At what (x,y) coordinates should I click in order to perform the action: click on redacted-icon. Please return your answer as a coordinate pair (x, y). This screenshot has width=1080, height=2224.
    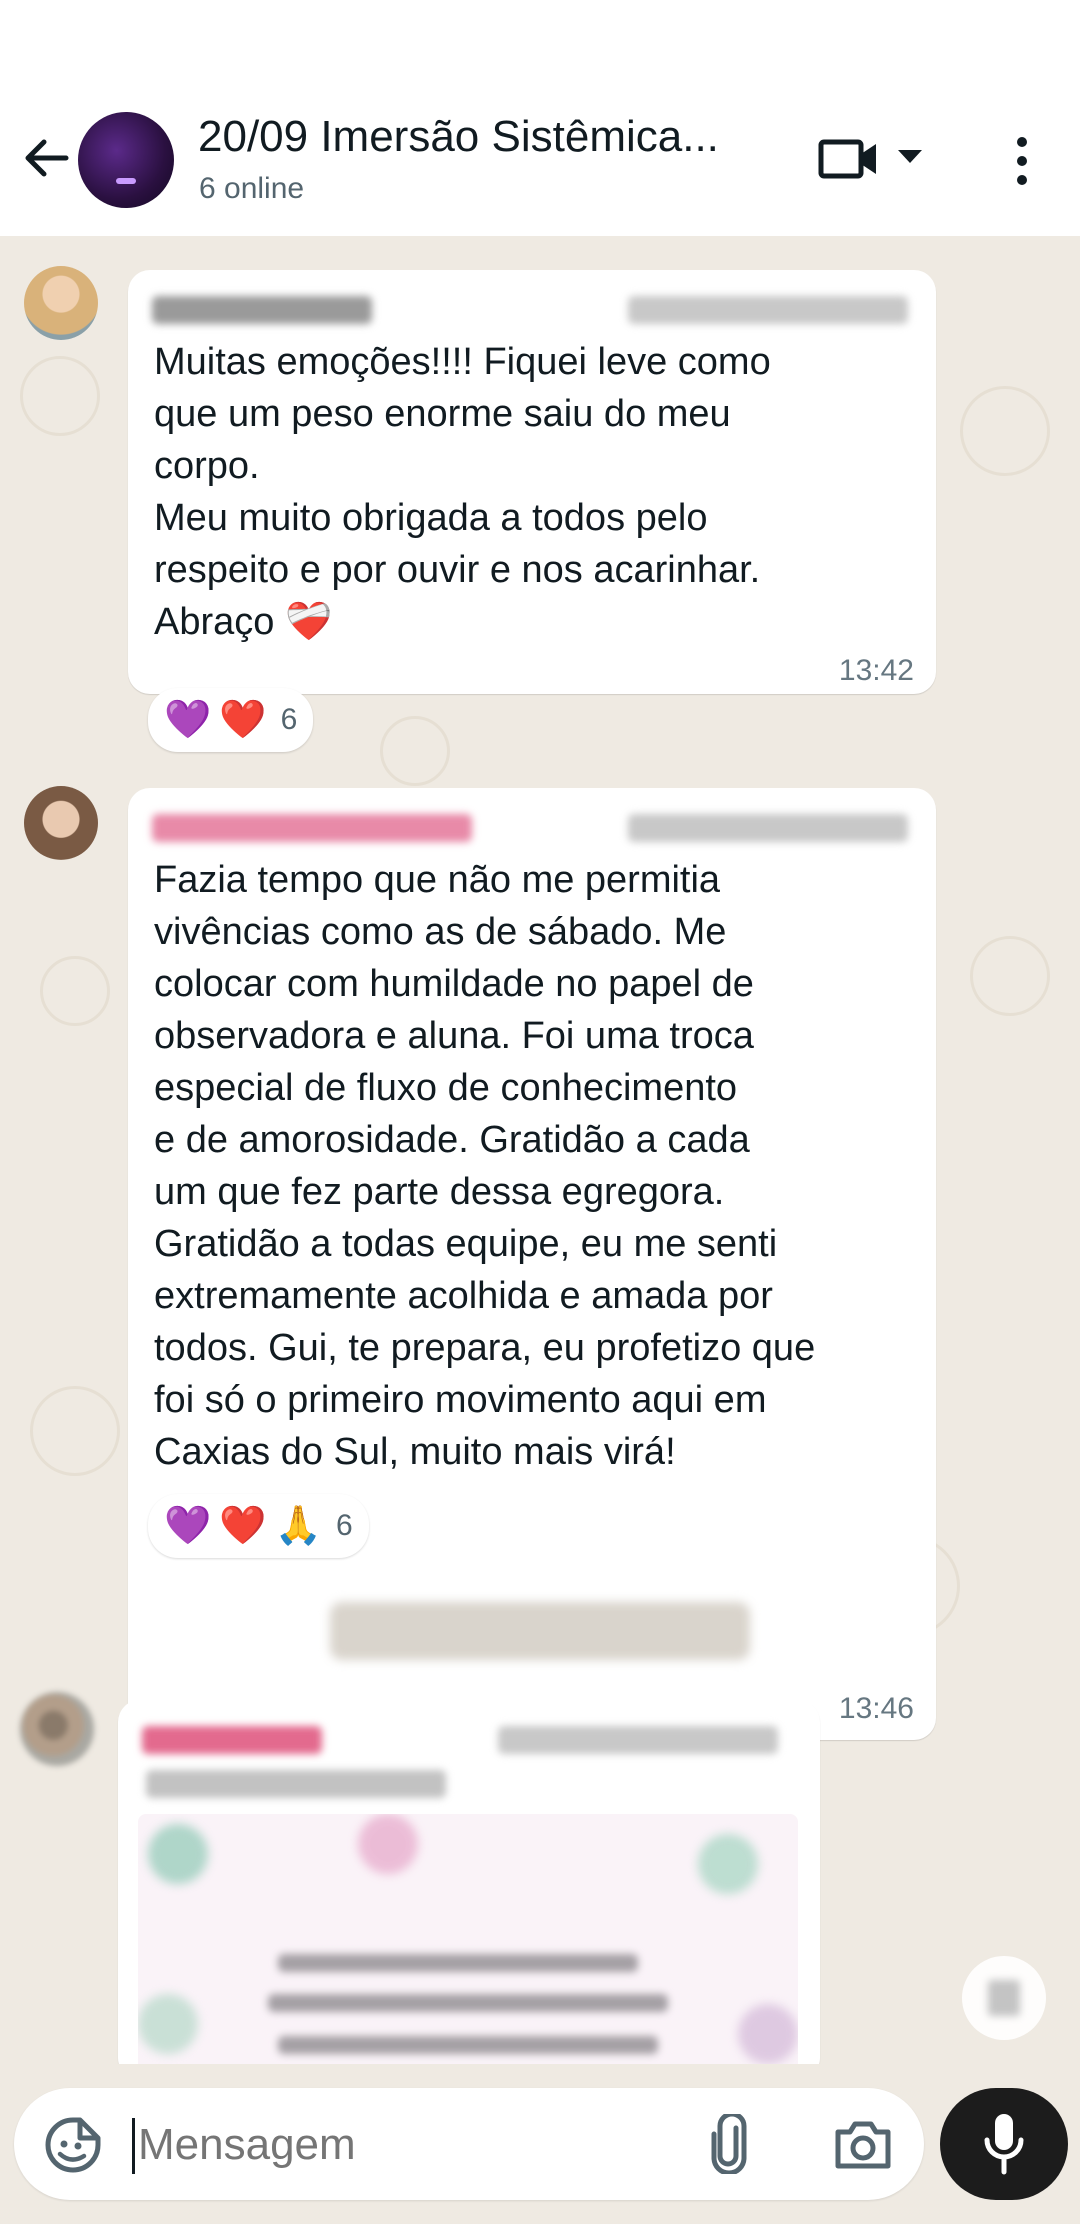
    Looking at the image, I should click on (1004, 1998).